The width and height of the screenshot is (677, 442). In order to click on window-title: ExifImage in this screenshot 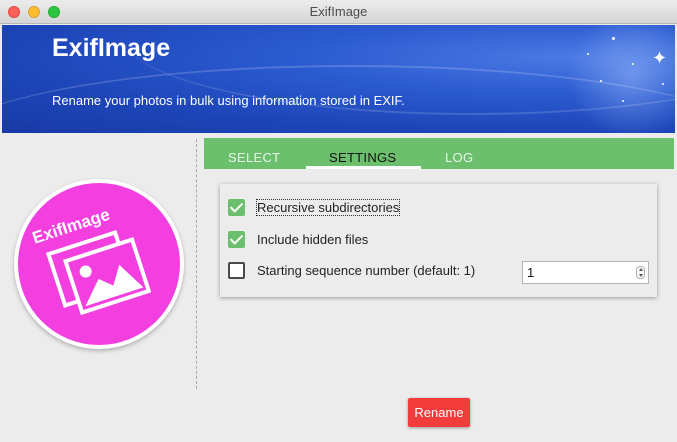, I will do `click(338, 11)`.